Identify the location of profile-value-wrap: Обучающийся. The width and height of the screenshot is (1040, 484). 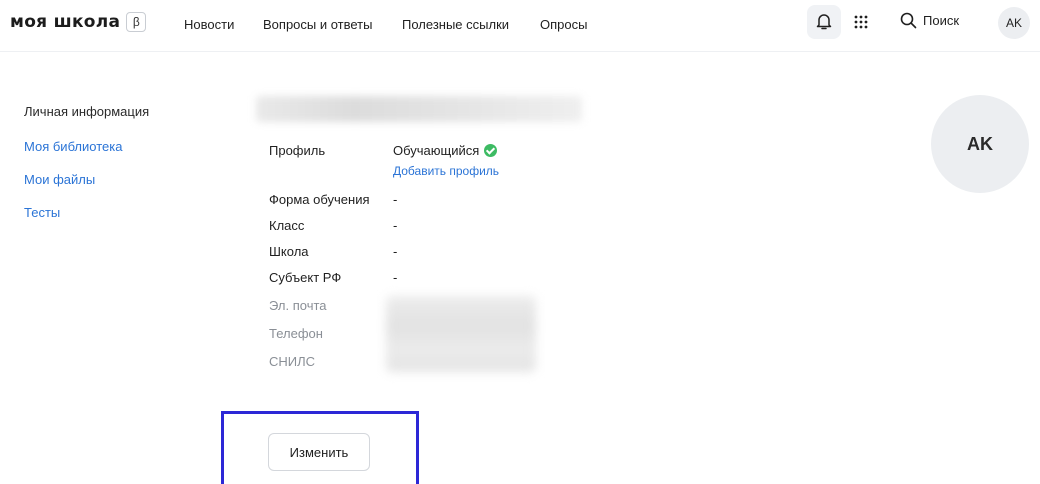
(445, 150).